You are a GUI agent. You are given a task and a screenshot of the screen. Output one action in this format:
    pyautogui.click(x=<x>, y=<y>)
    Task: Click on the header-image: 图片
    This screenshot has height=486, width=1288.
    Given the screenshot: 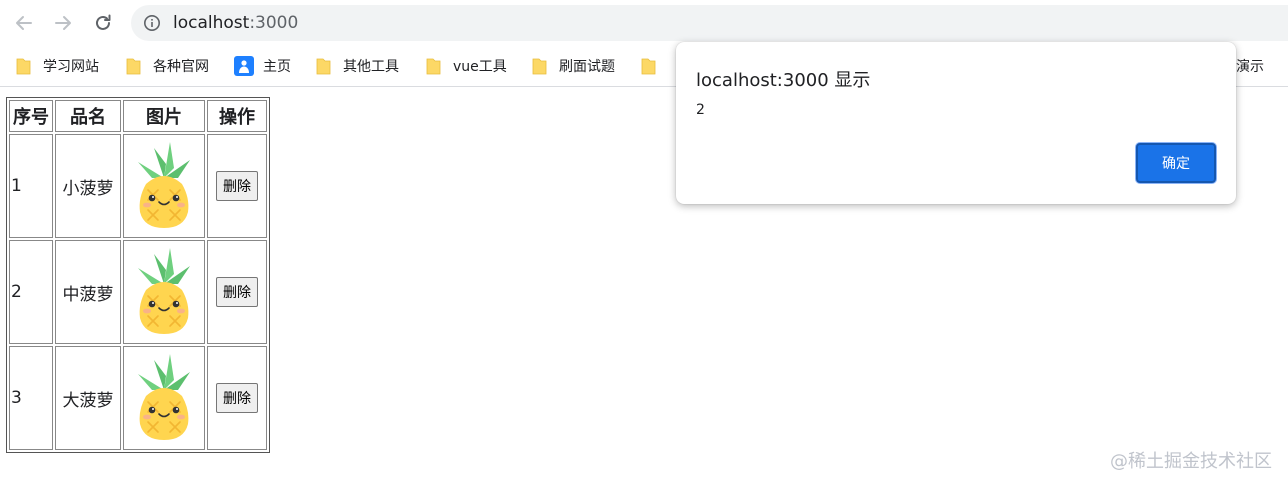 What is the action you would take?
    pyautogui.click(x=164, y=116)
    